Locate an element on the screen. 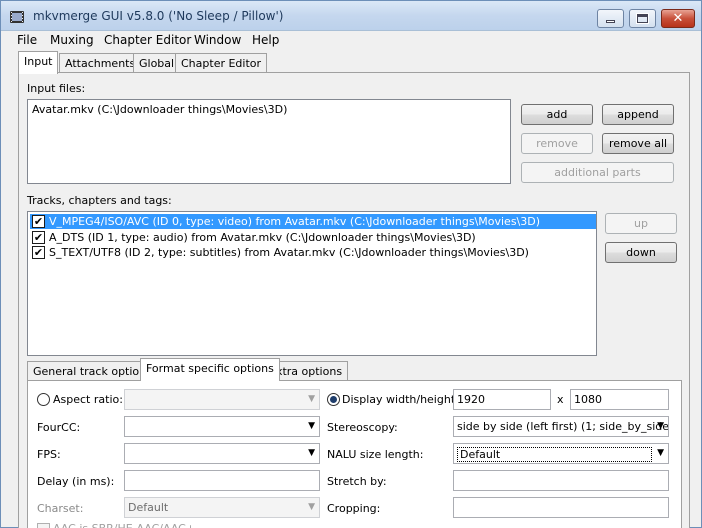 The image size is (702, 528). stretch-label: Stretch by: is located at coordinates (357, 481).